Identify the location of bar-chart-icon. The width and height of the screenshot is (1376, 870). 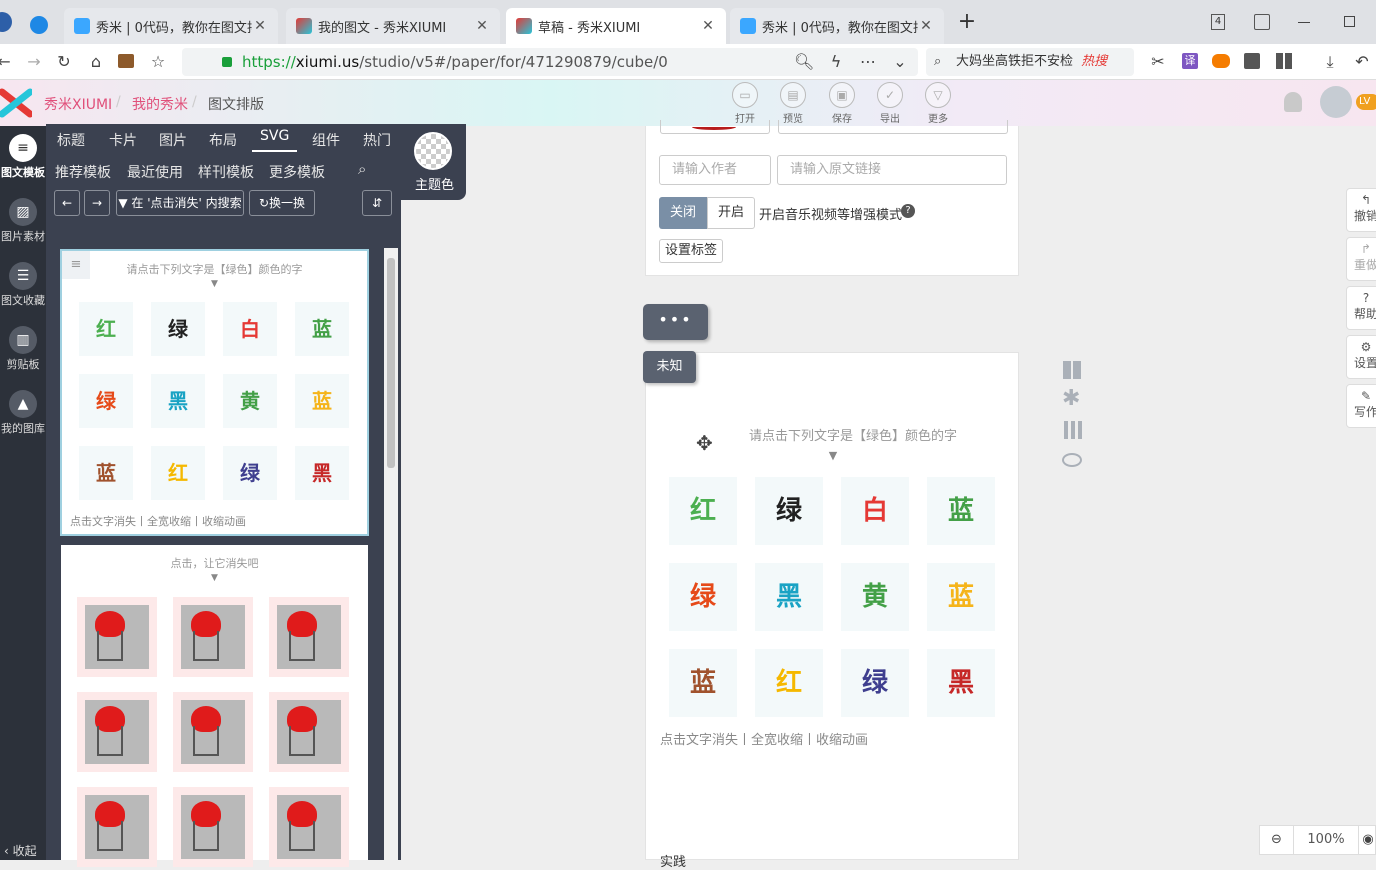
(1073, 430).